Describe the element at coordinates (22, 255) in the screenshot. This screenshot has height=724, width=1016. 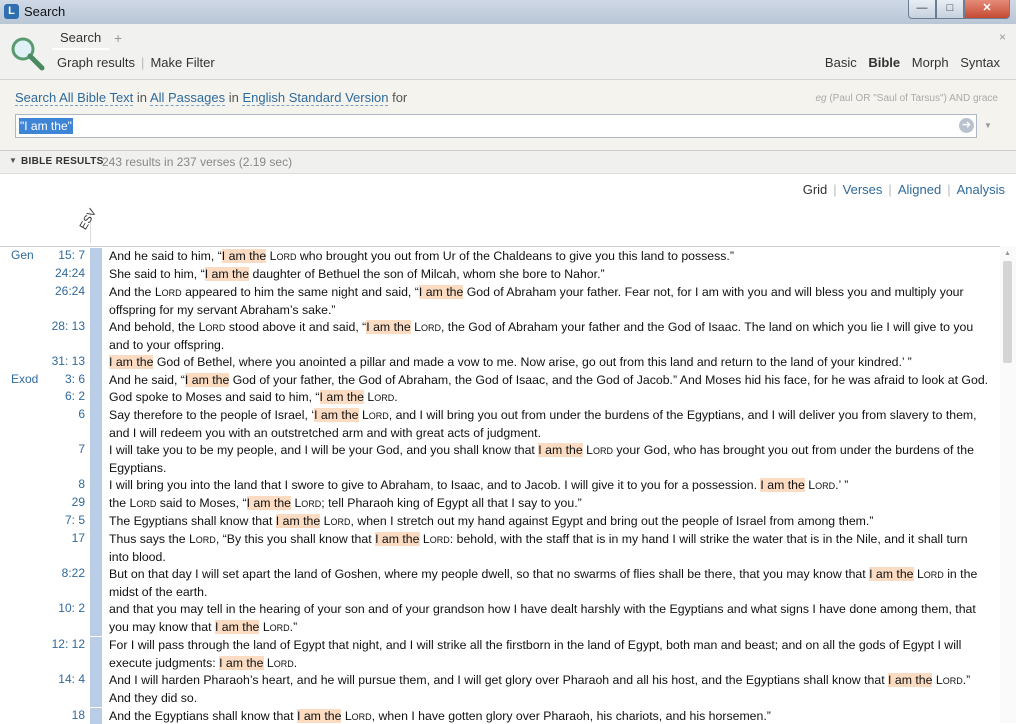
I see `book-label: Gen` at that location.